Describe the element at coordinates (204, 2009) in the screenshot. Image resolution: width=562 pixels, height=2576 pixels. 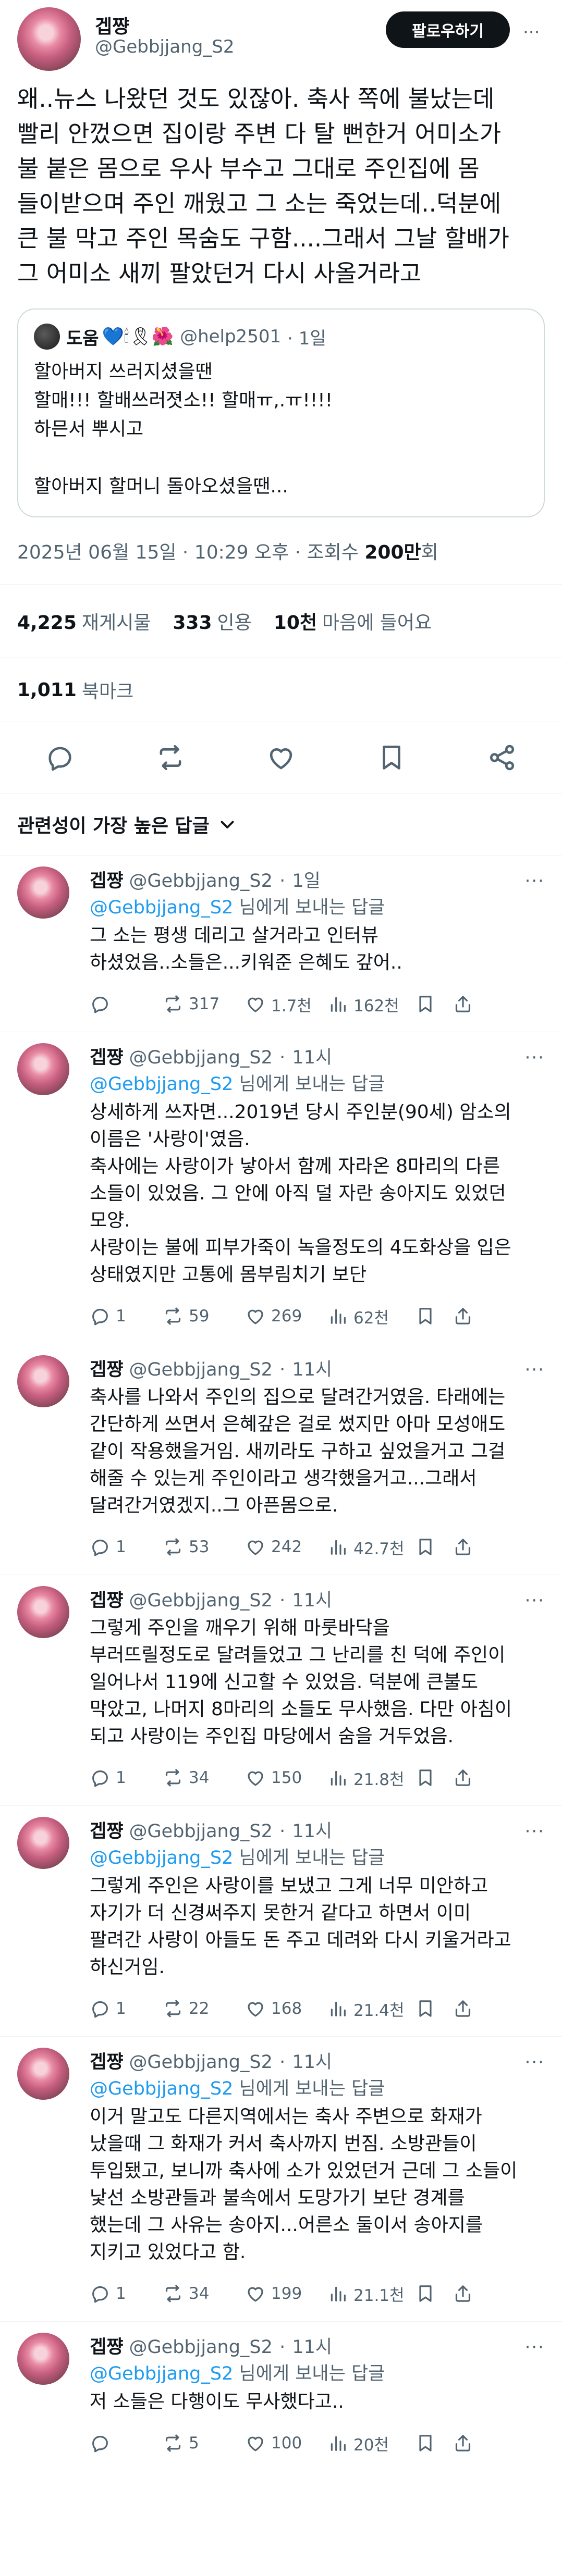
I see `repost-button: 22` at that location.